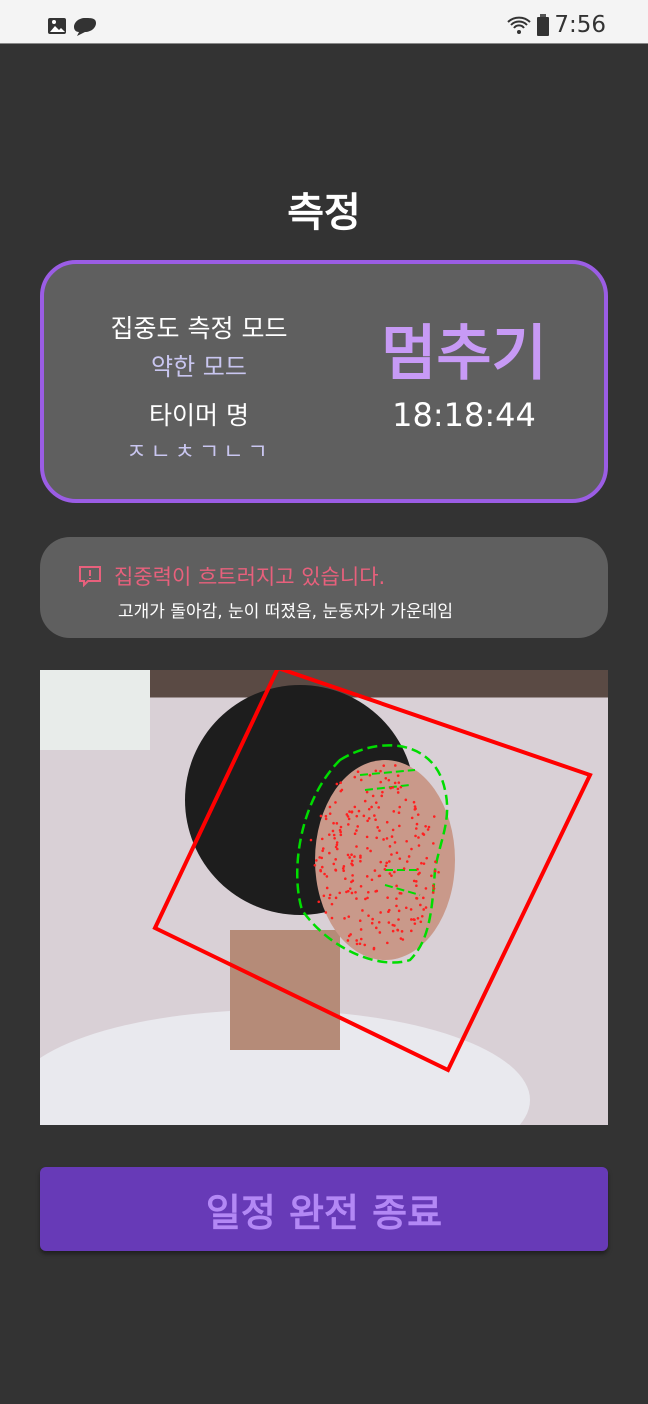 This screenshot has width=648, height=1404. What do you see at coordinates (324, 1209) in the screenshot?
I see `end-schedule-button: 일정 완전 종료` at bounding box center [324, 1209].